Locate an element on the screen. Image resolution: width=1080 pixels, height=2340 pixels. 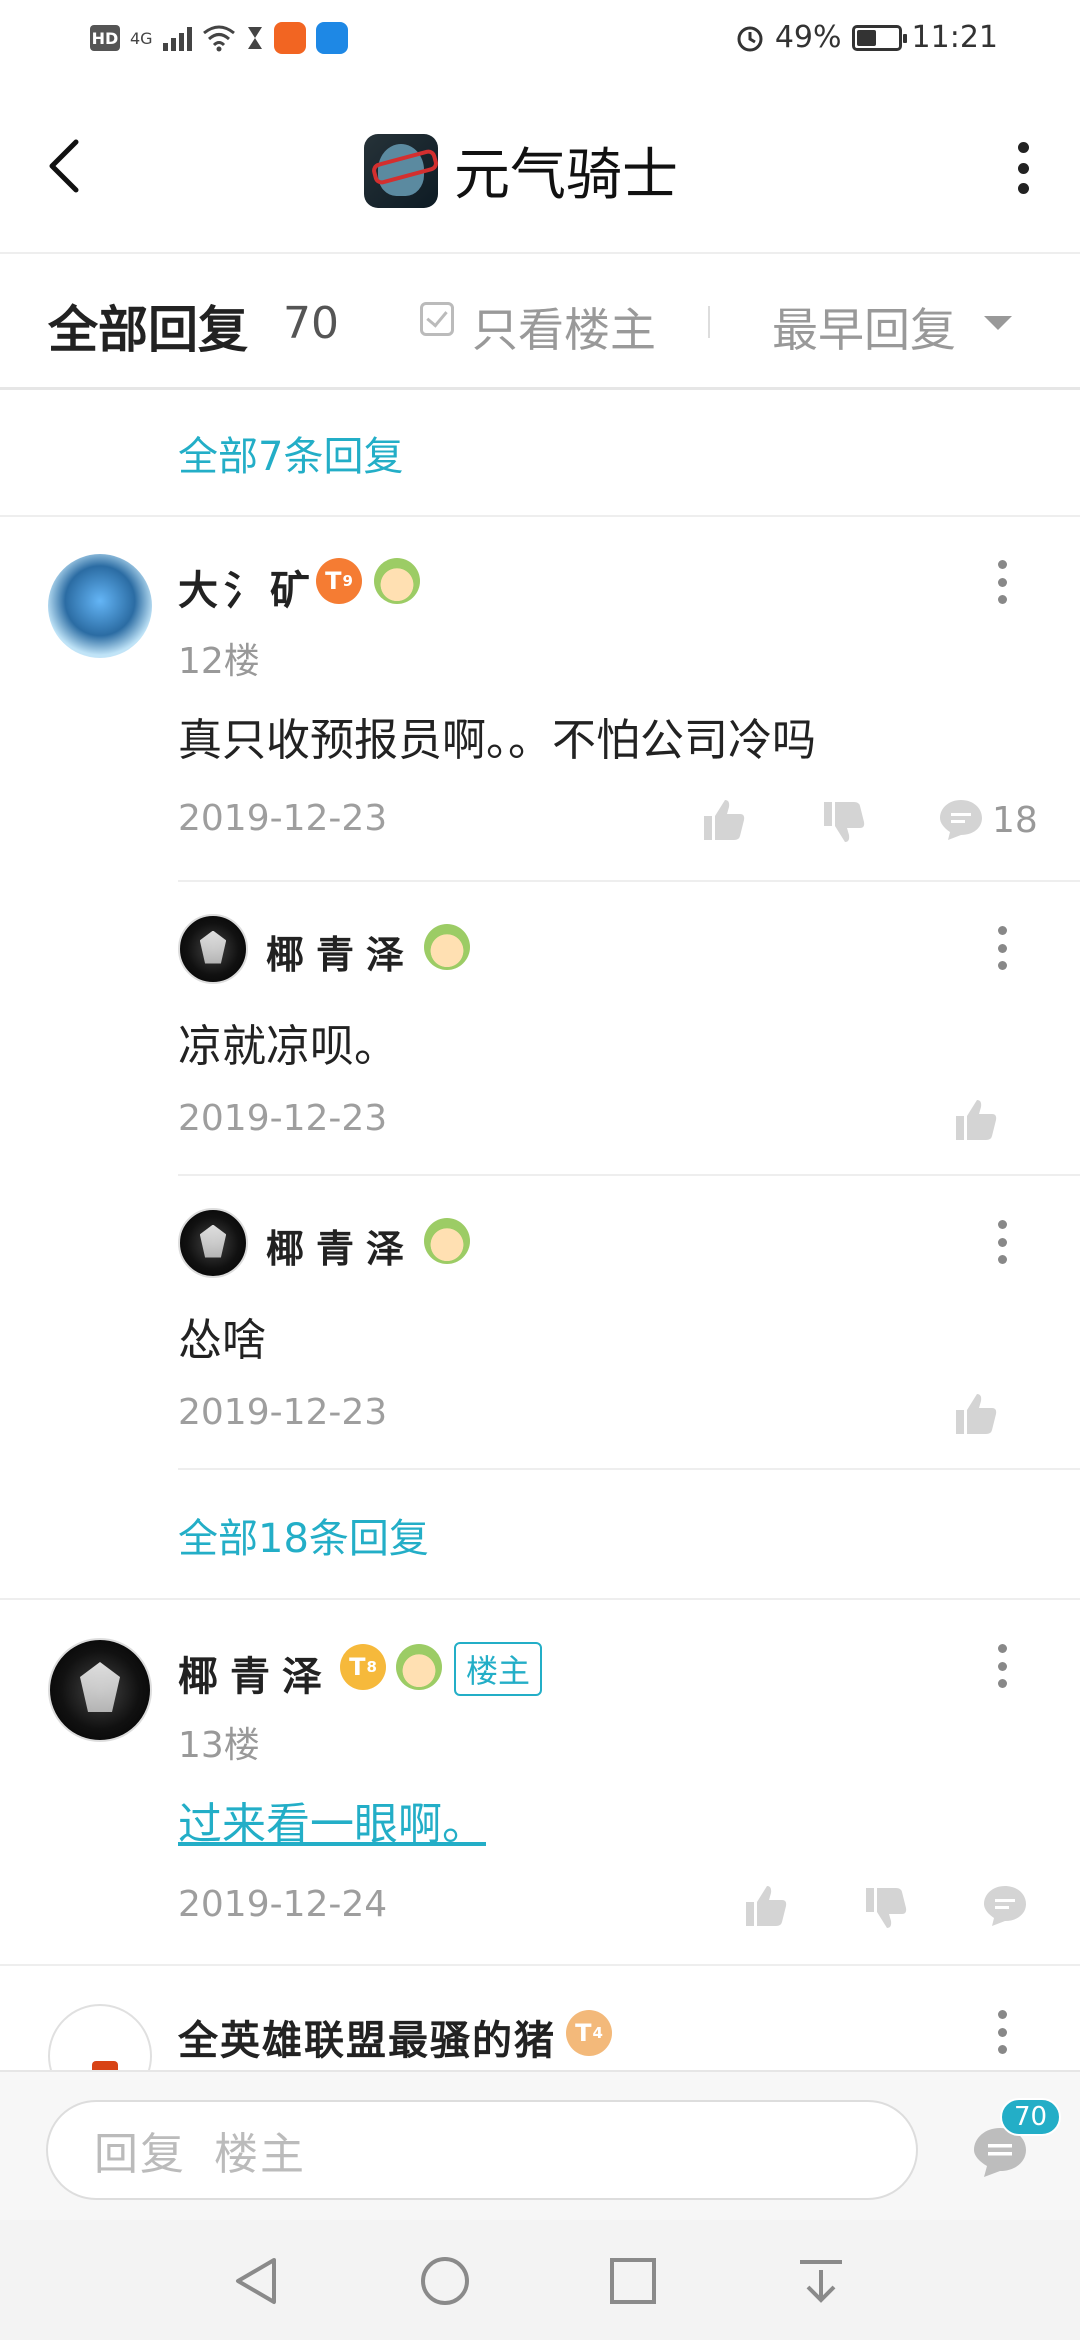
post-content-link: 过来看一眼啊。 is located at coordinates (332, 1820).